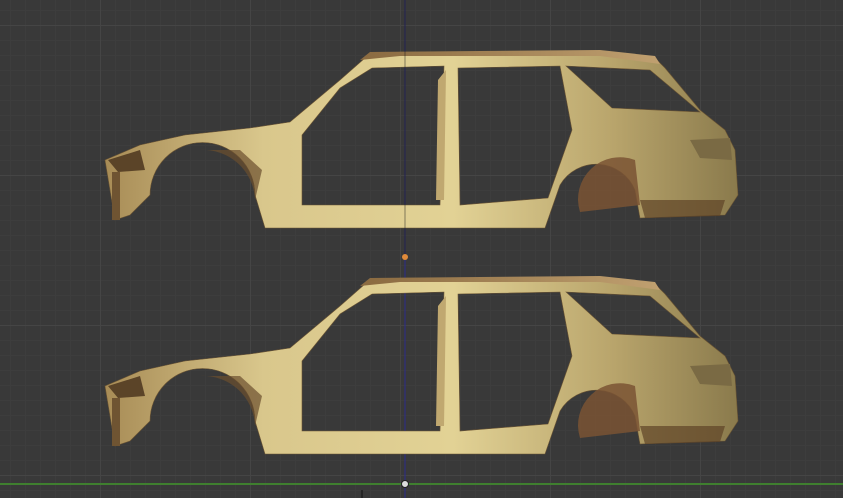 This screenshot has height=498, width=843. What do you see at coordinates (405, 257) in the screenshot?
I see `object-origin-icon` at bounding box center [405, 257].